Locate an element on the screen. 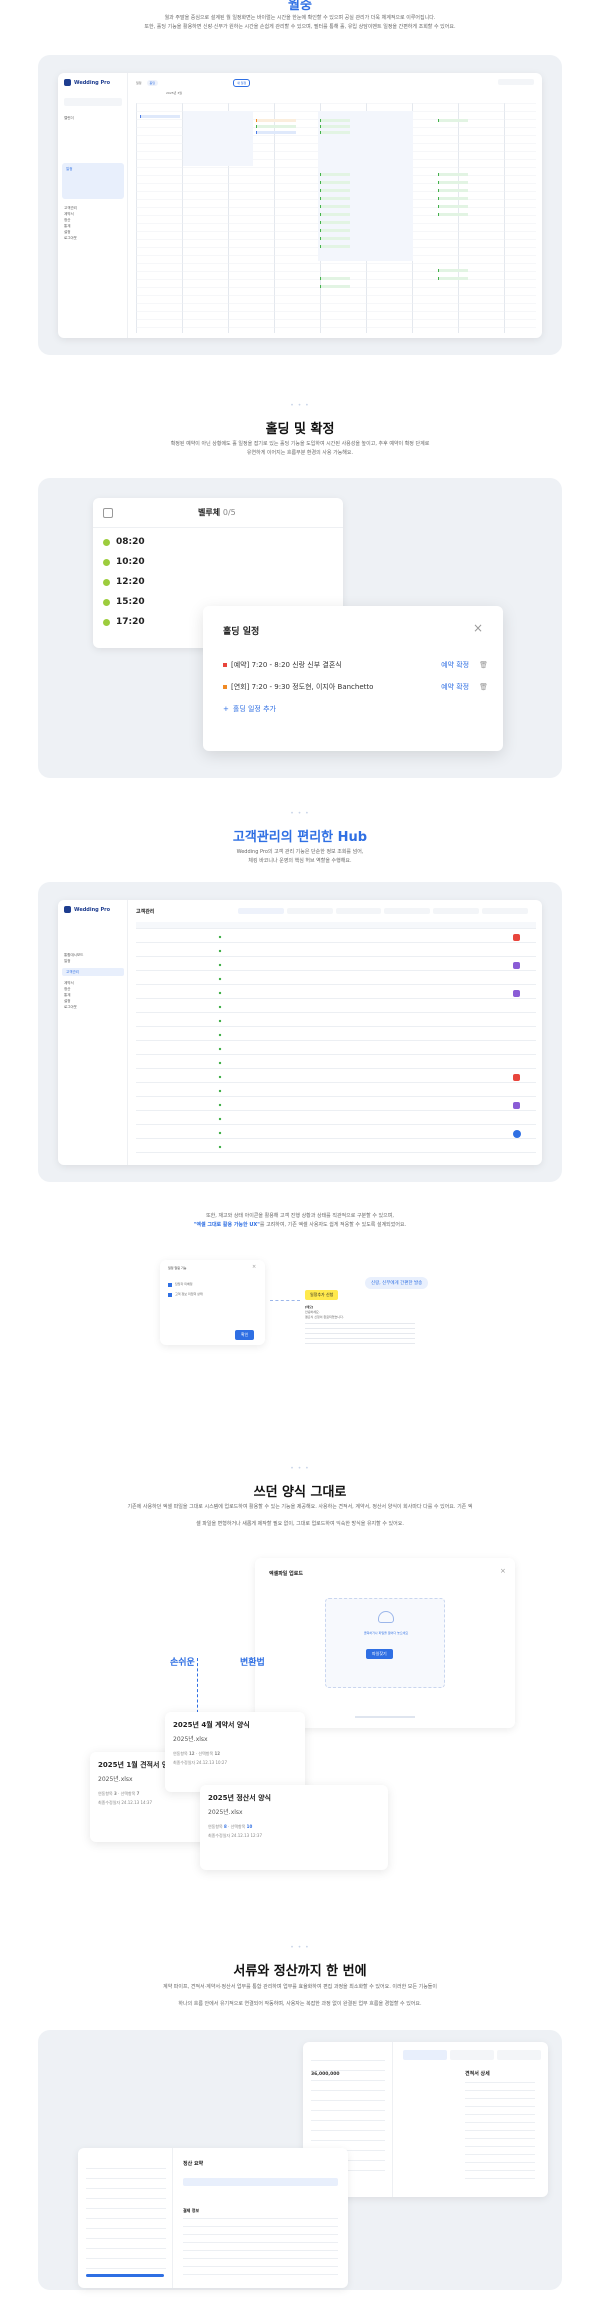  checkbox-row: 고객 정보 미입력 상태 is located at coordinates (185, 1294).